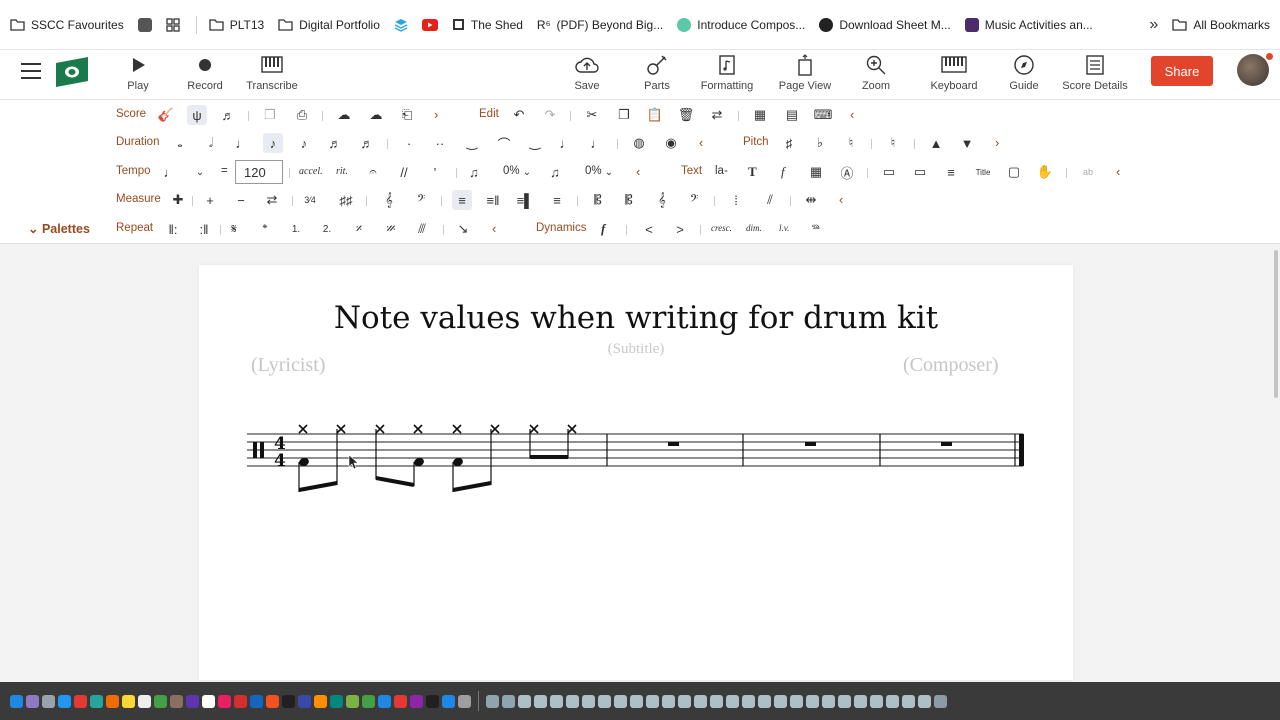 This screenshot has height=720, width=1280. Describe the element at coordinates (727, 73) in the screenshot. I see `formatting-button: Formatting` at that location.